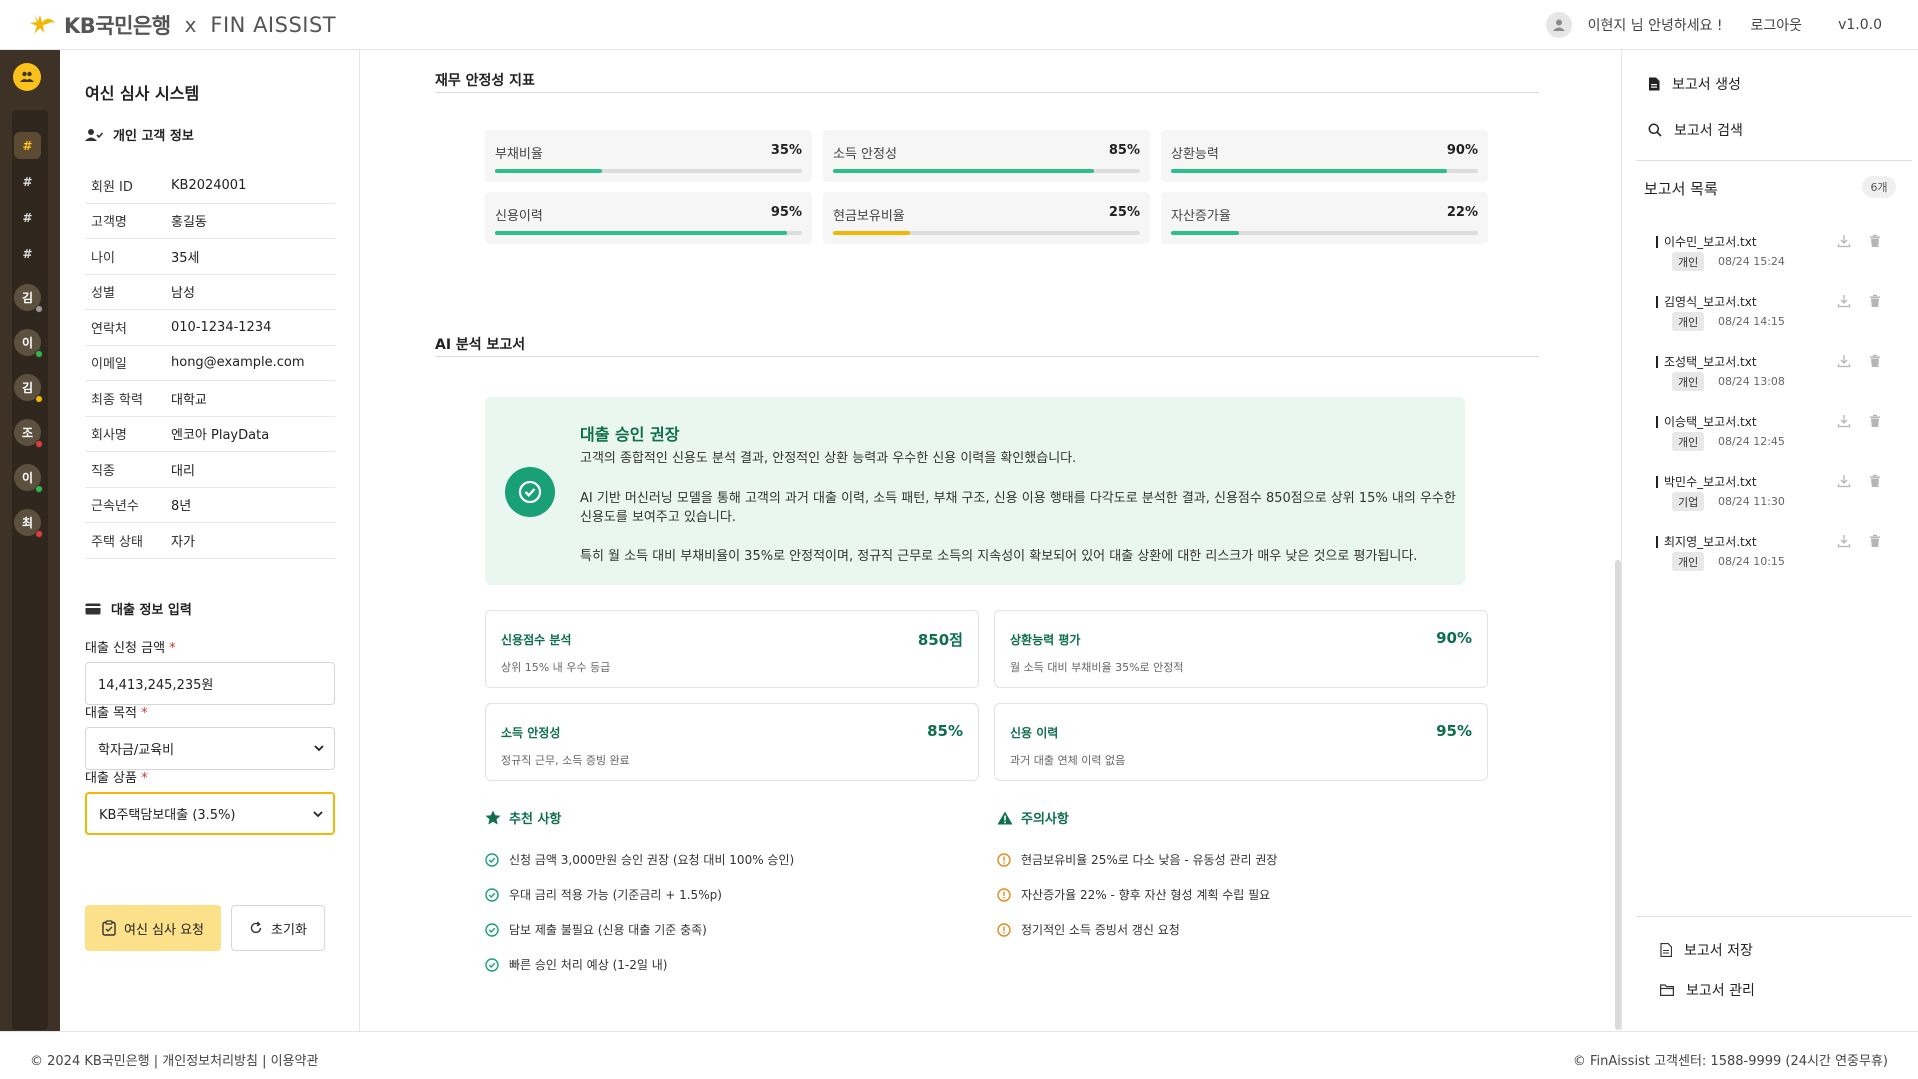  Describe the element at coordinates (112, 187) in the screenshot. I see `info-key: 회원 ID` at that location.